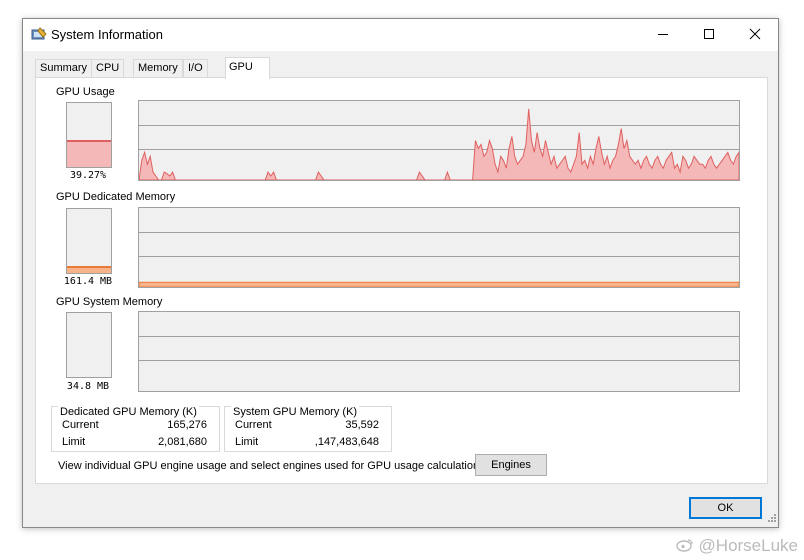 The image size is (804, 560). What do you see at coordinates (88, 386) in the screenshot?
I see `gpu-system-memory-value: 34.8 MB` at bounding box center [88, 386].